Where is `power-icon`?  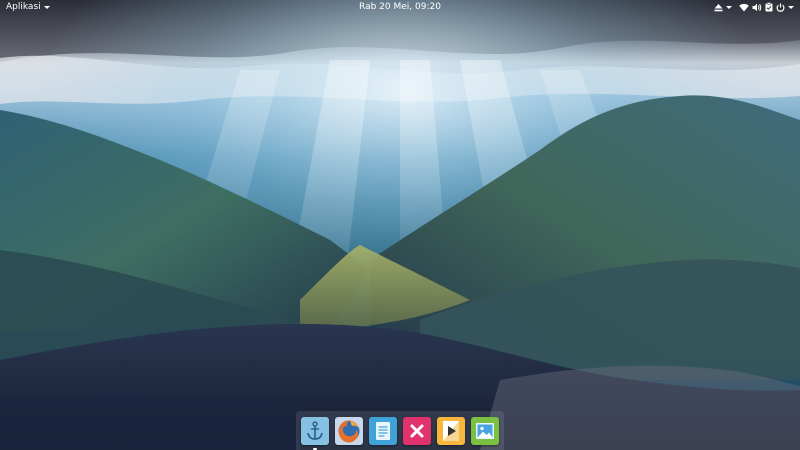
power-icon is located at coordinates (780, 7).